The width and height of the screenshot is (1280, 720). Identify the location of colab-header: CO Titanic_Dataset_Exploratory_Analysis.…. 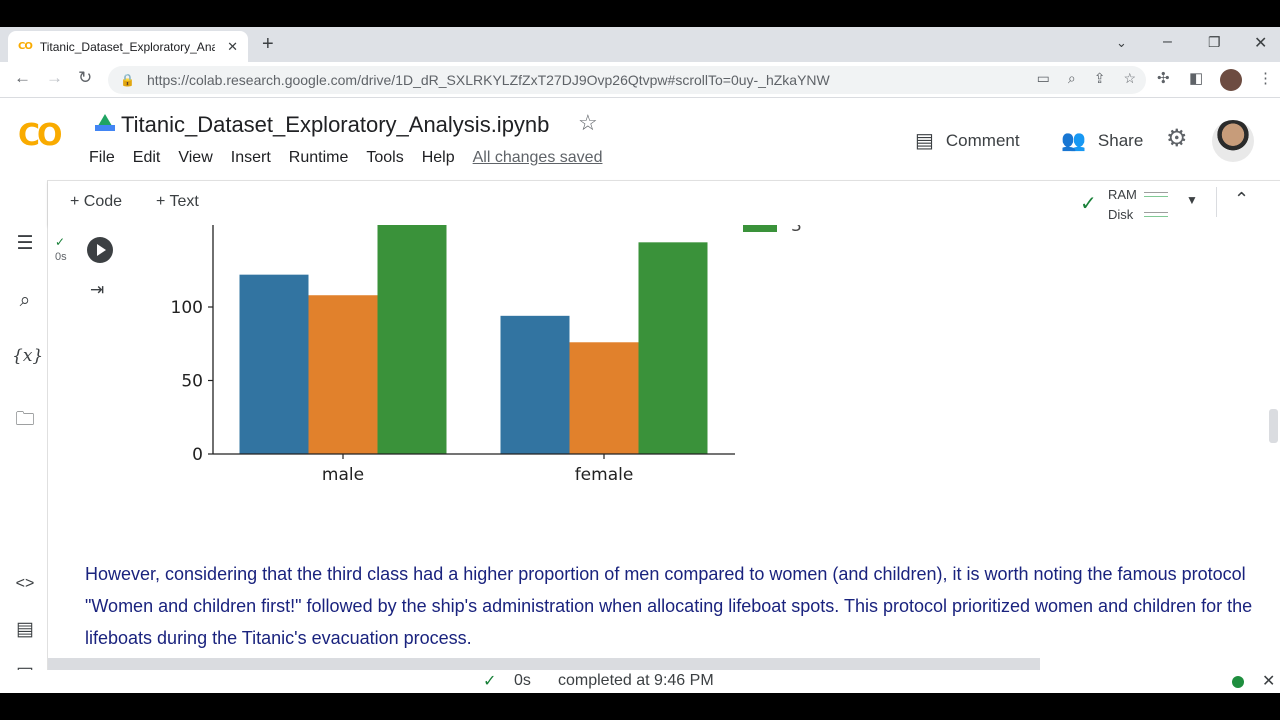
(640, 139).